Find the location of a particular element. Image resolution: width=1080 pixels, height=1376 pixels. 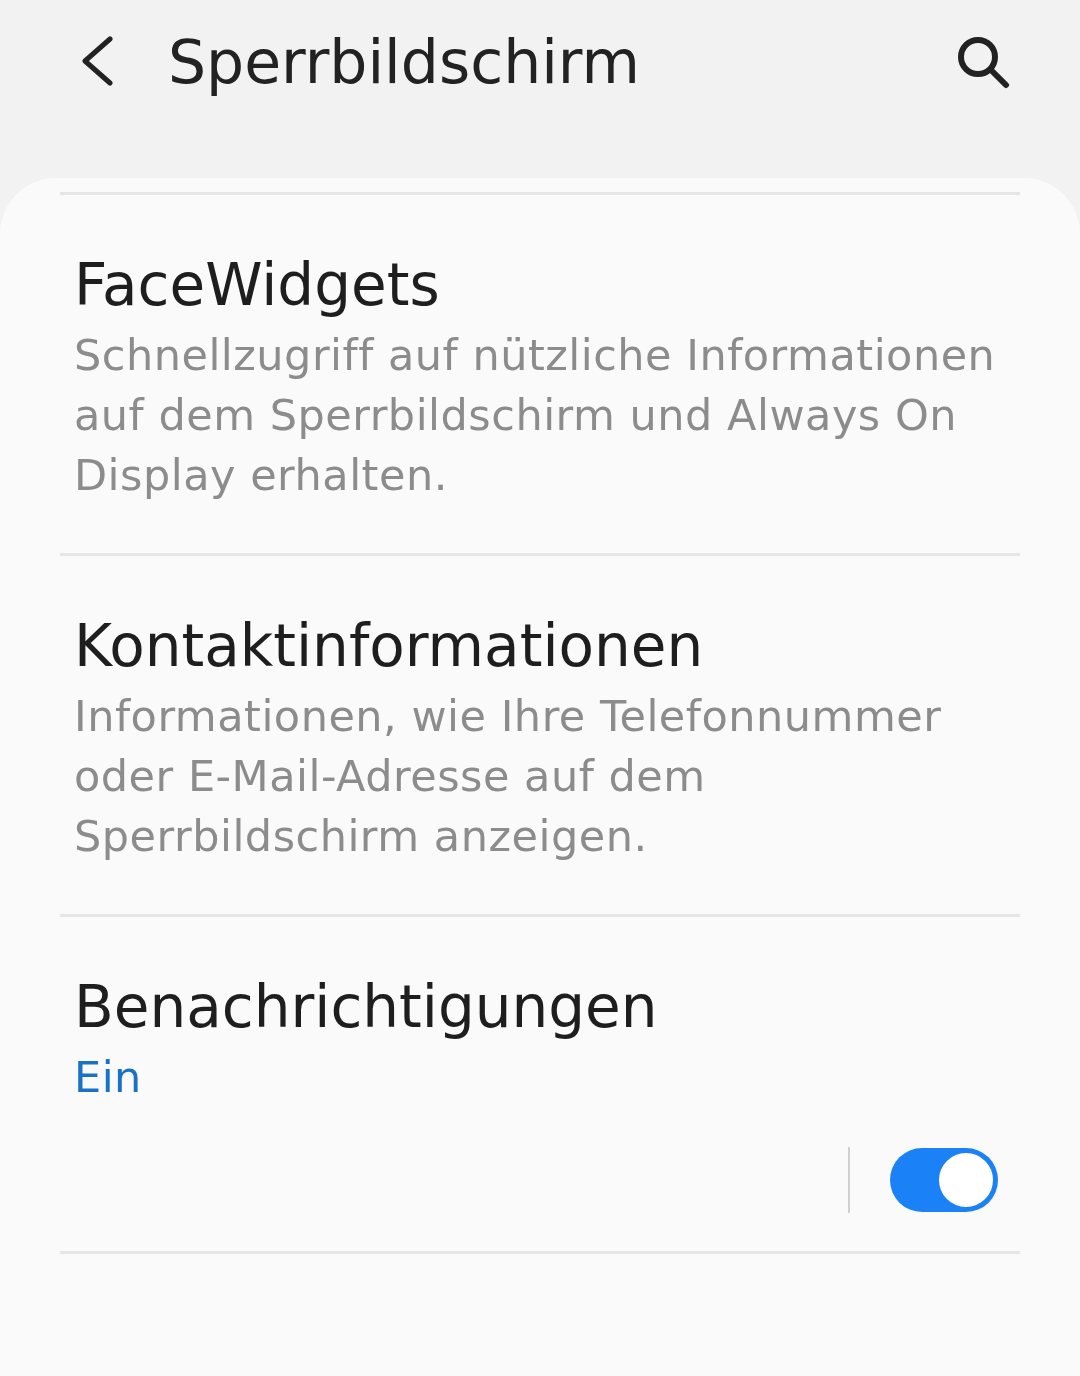

setting-summary: Ein is located at coordinates (108, 1077).